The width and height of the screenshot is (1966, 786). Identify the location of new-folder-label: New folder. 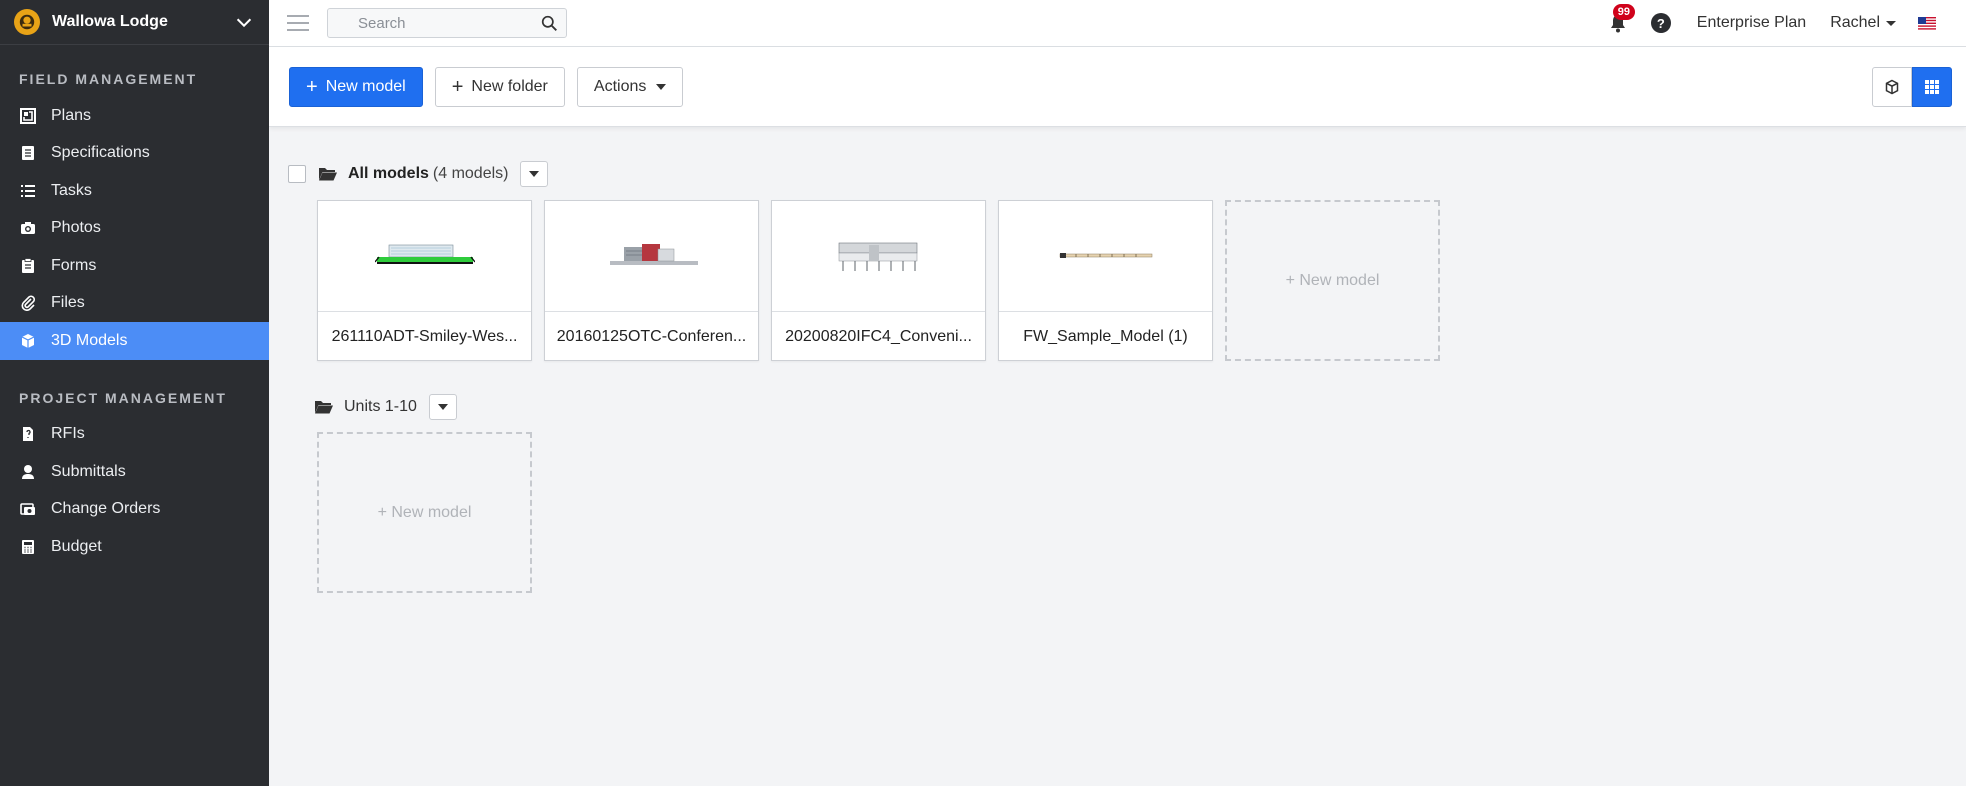
(509, 86).